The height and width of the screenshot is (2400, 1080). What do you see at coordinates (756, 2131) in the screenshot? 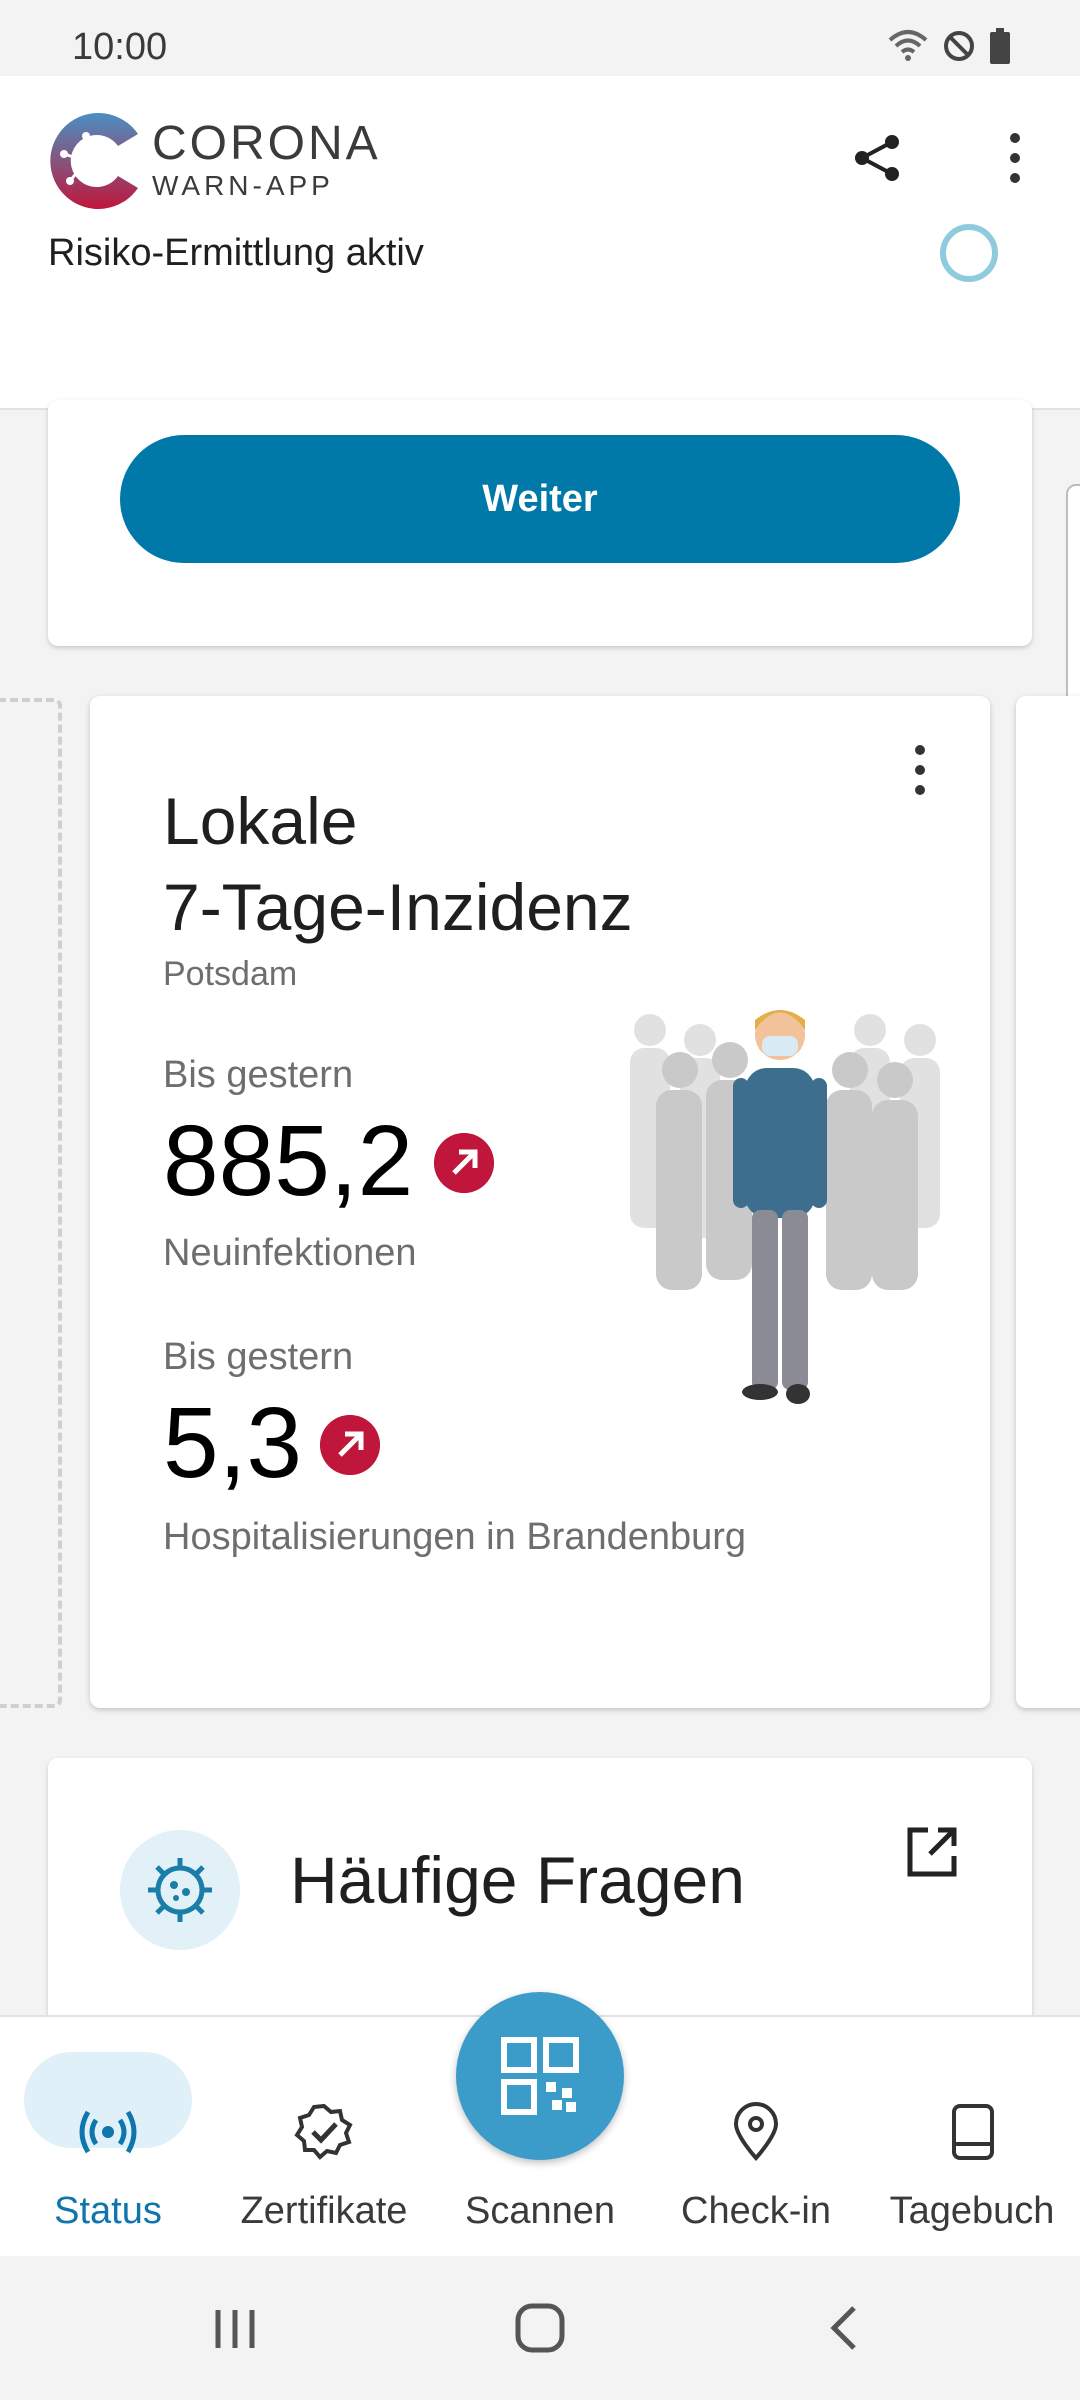
I see `location-pin-icon` at bounding box center [756, 2131].